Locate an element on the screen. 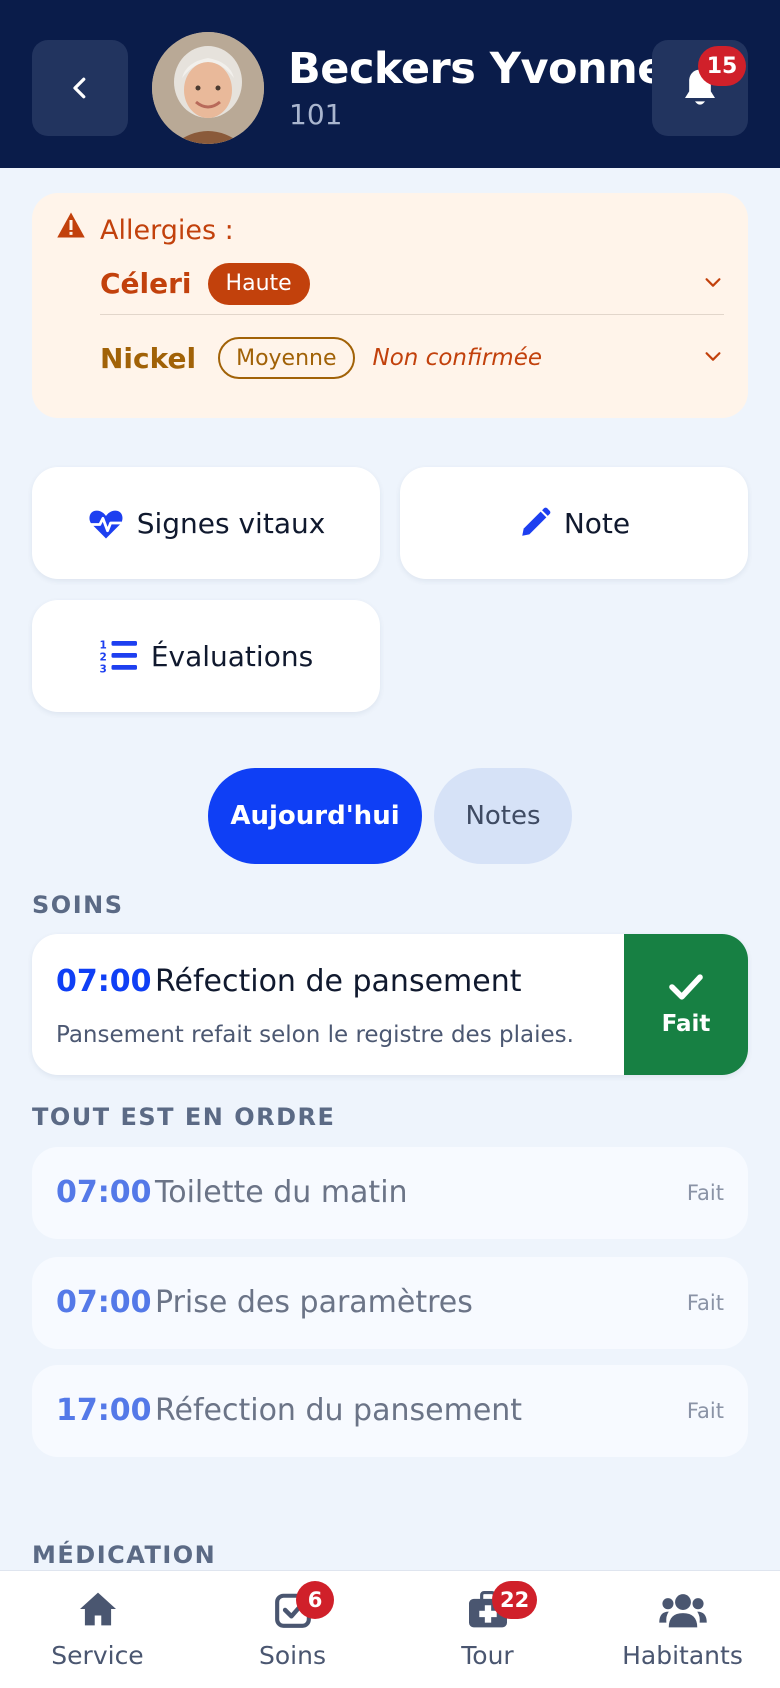 This screenshot has width=780, height=1688. svg-text: 1 is located at coordinates (102, 646).